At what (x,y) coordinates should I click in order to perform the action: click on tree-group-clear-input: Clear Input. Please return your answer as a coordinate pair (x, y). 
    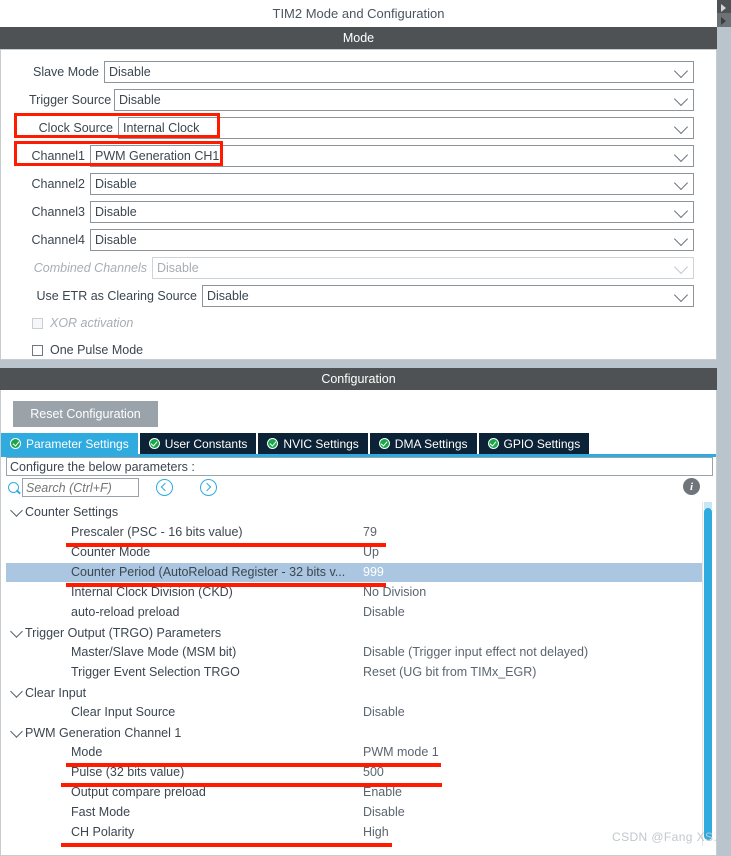
    Looking at the image, I should click on (46, 692).